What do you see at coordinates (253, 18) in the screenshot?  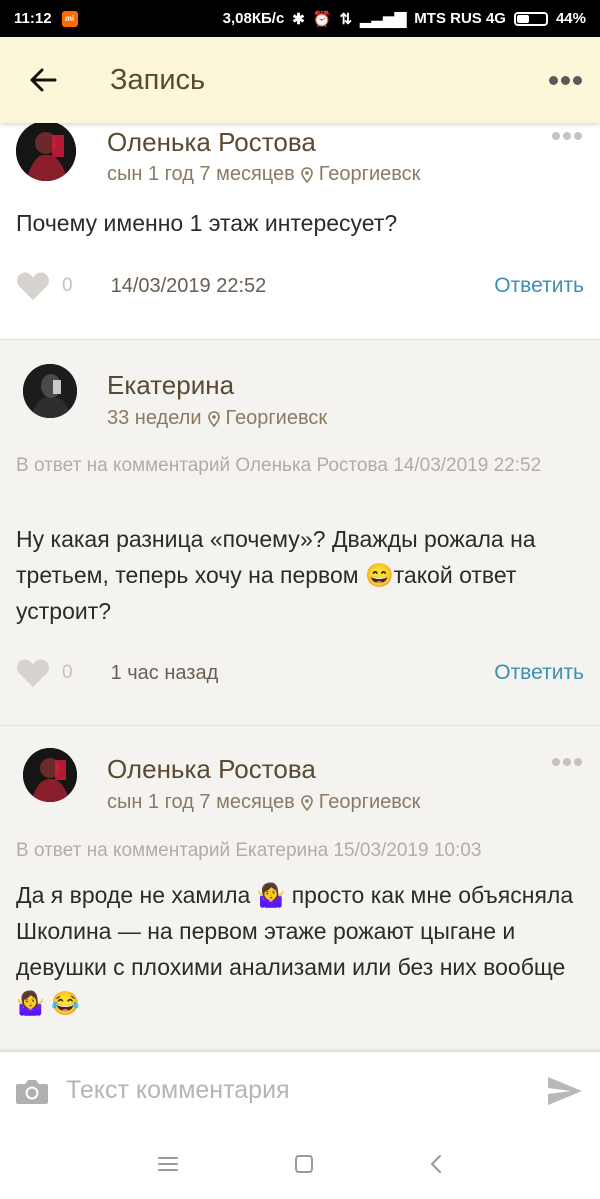 I see `status-network-speed: 3,08КБ/с` at bounding box center [253, 18].